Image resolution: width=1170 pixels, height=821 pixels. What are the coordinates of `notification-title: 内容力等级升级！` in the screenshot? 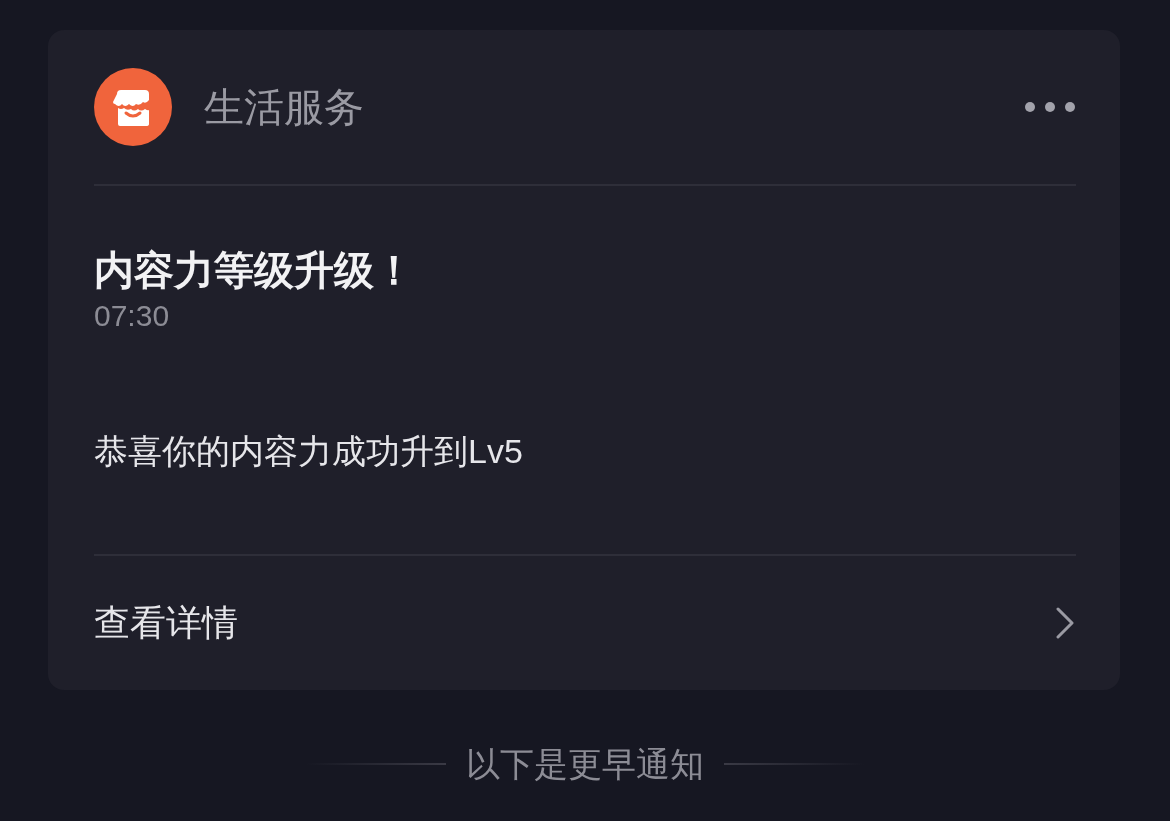 It's located at (254, 270).